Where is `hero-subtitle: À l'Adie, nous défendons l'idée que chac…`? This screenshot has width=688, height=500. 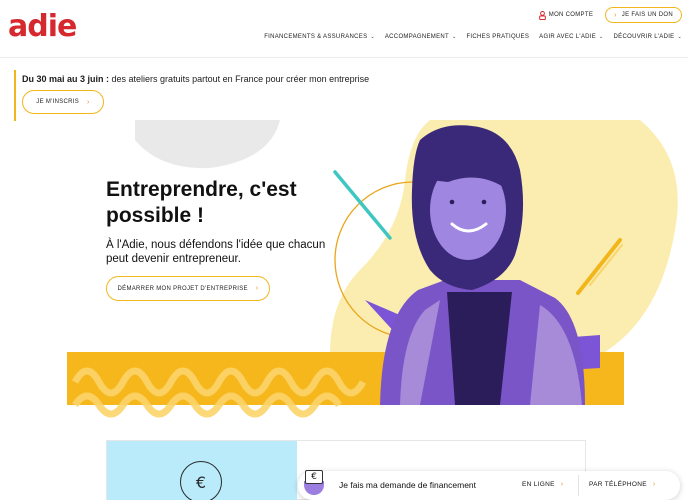 hero-subtitle: À l'Adie, nous défendons l'idée que chac… is located at coordinates (216, 252).